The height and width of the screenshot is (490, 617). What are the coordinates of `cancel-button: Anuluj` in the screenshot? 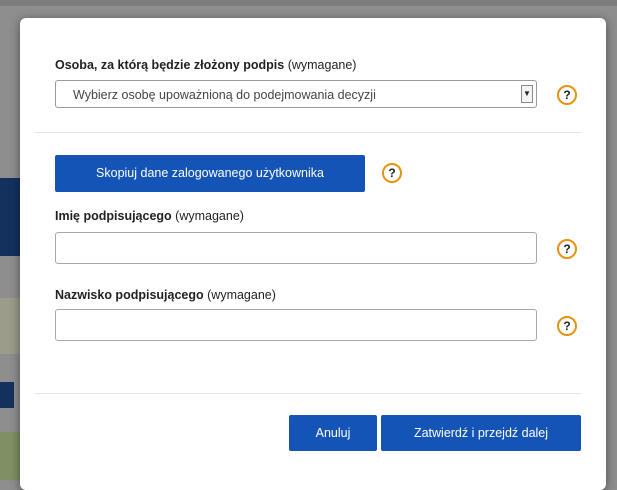 It's located at (333, 433).